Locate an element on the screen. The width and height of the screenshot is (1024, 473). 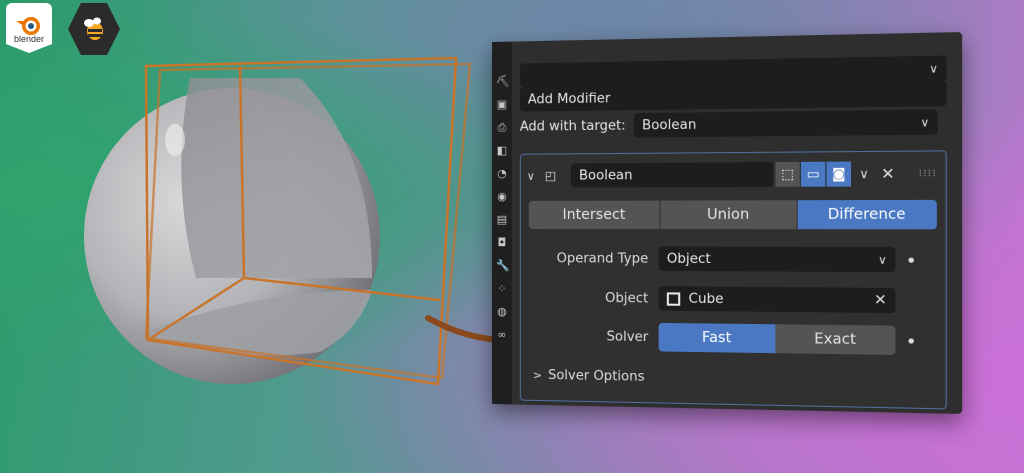
collapse-chevron-icon: ∨ is located at coordinates (534, 175).